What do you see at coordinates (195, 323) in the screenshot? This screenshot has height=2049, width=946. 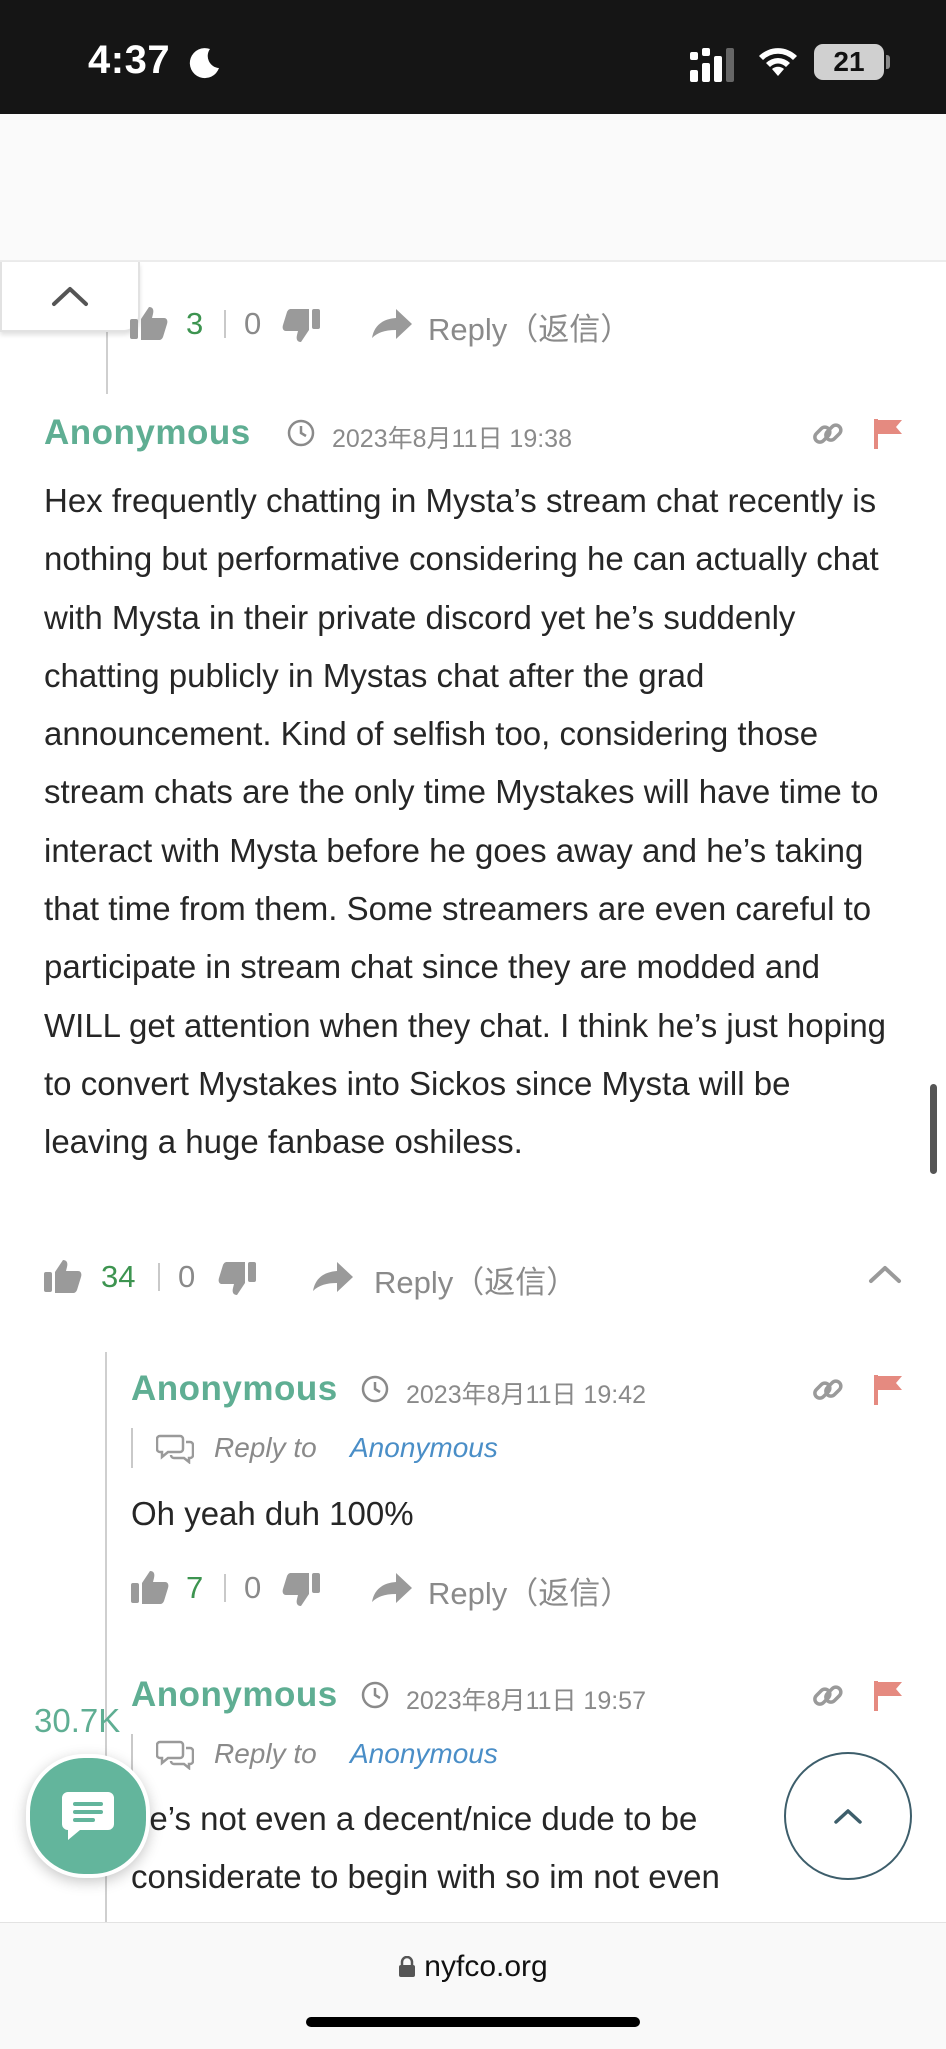 I see `like-count: 3` at bounding box center [195, 323].